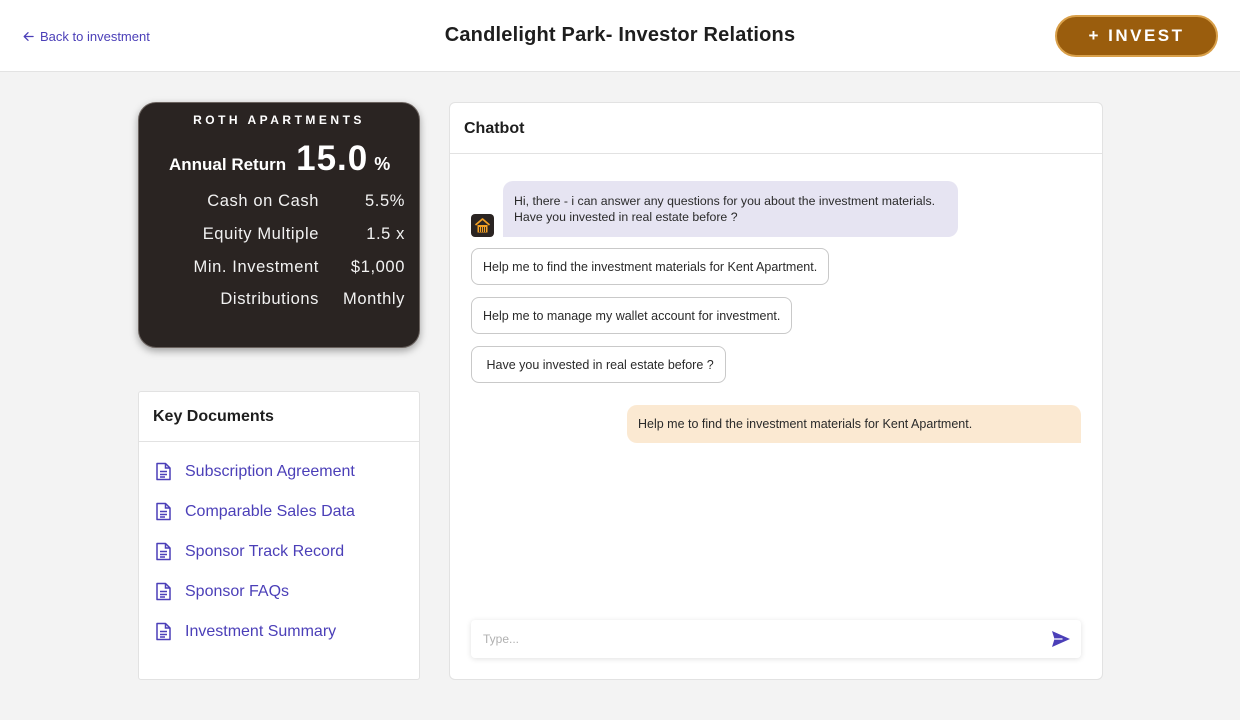 The height and width of the screenshot is (720, 1240). Describe the element at coordinates (374, 299) in the screenshot. I see `stat-value: Monthly` at that location.